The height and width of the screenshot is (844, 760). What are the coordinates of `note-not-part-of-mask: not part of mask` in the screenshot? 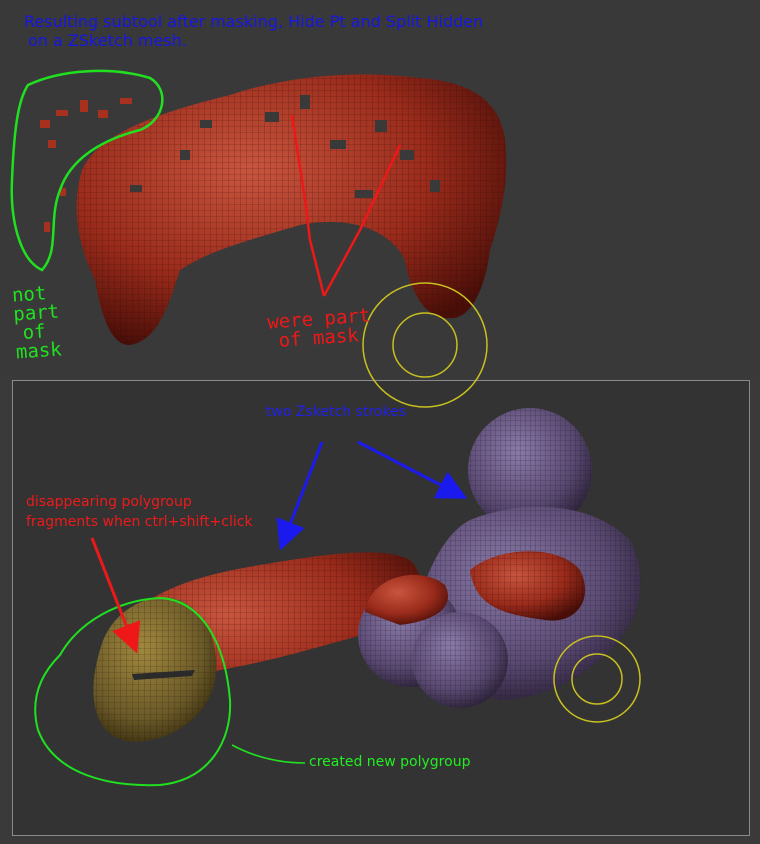 It's located at (37, 323).